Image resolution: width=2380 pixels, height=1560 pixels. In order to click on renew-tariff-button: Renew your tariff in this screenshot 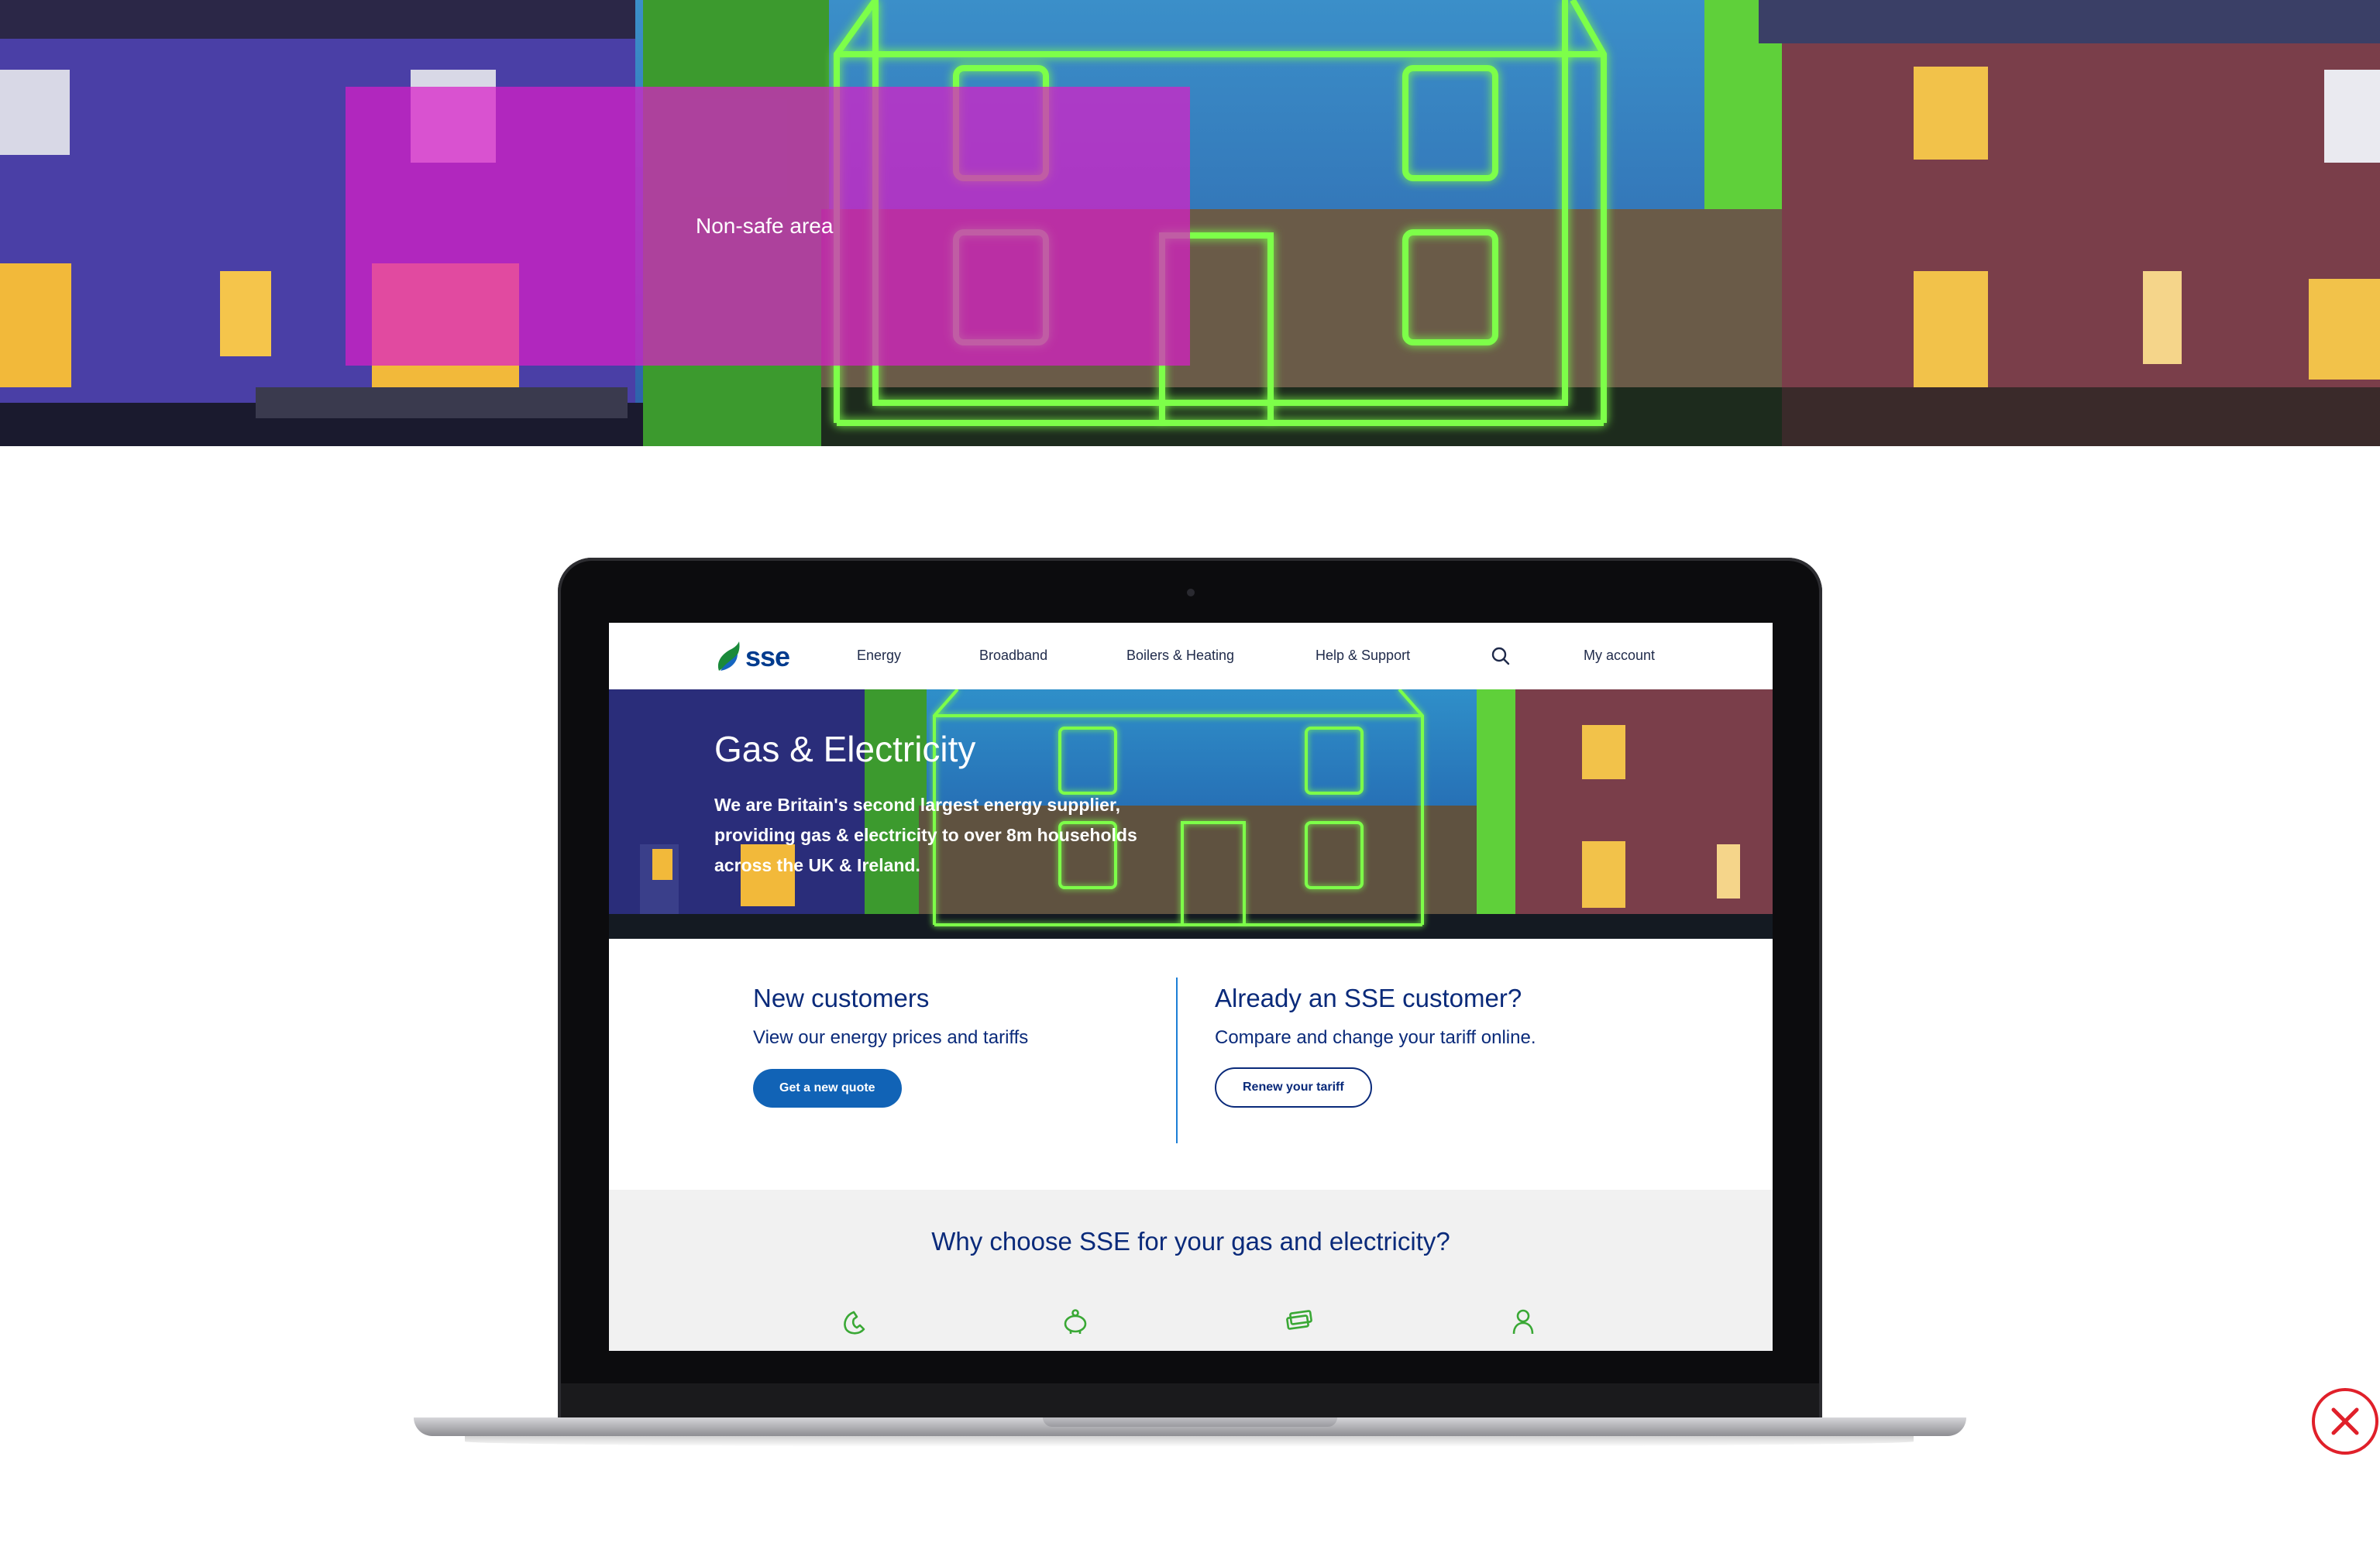, I will do `click(1294, 1087)`.